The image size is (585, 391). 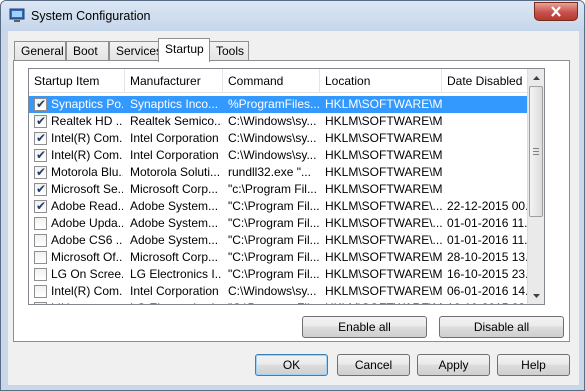 What do you see at coordinates (229, 51) in the screenshot?
I see `tab-tools: Tools` at bounding box center [229, 51].